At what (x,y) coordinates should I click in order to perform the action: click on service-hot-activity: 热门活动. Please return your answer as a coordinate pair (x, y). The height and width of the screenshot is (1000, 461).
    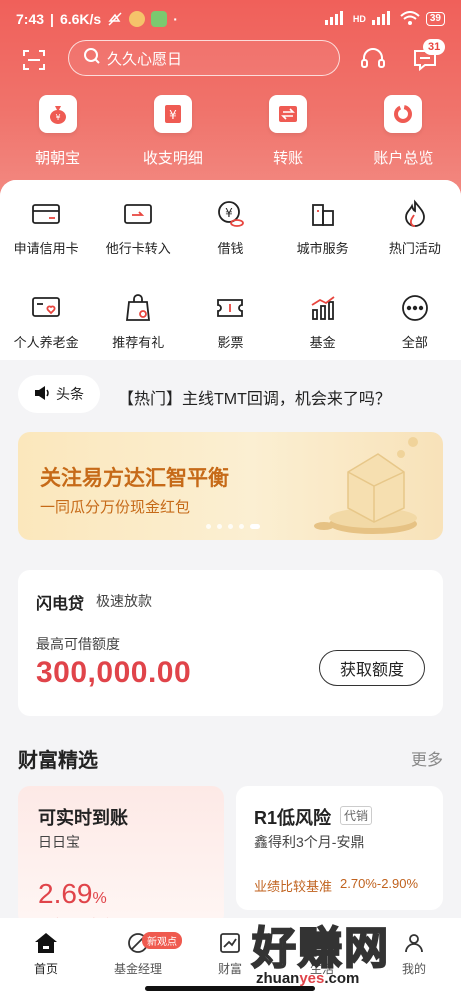
    Looking at the image, I should click on (415, 227).